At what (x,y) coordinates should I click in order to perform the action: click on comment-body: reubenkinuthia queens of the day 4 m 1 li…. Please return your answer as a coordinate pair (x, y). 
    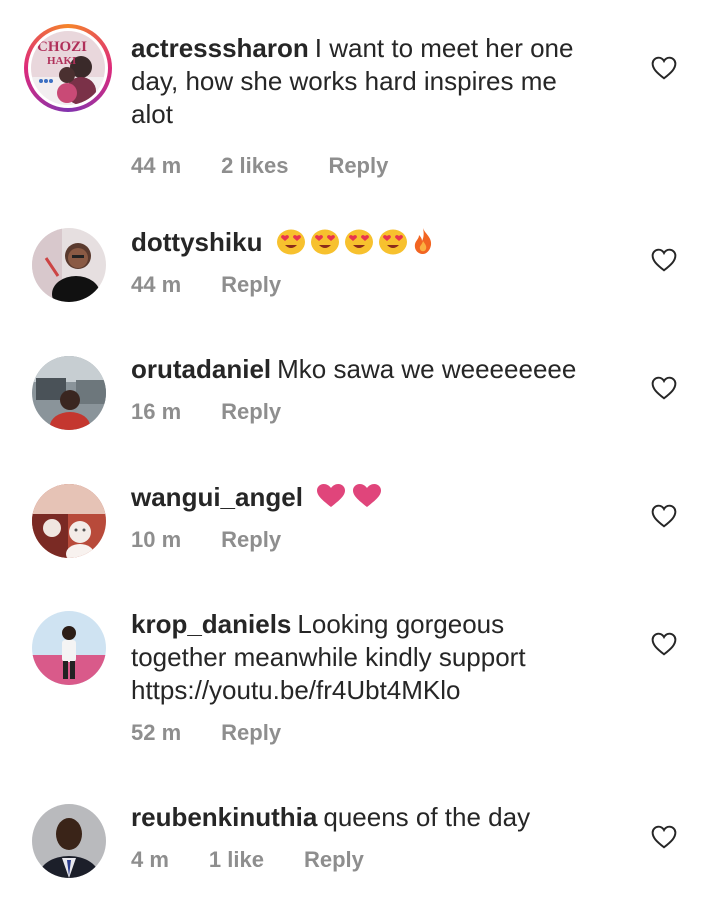
    Looking at the image, I should click on (366, 837).